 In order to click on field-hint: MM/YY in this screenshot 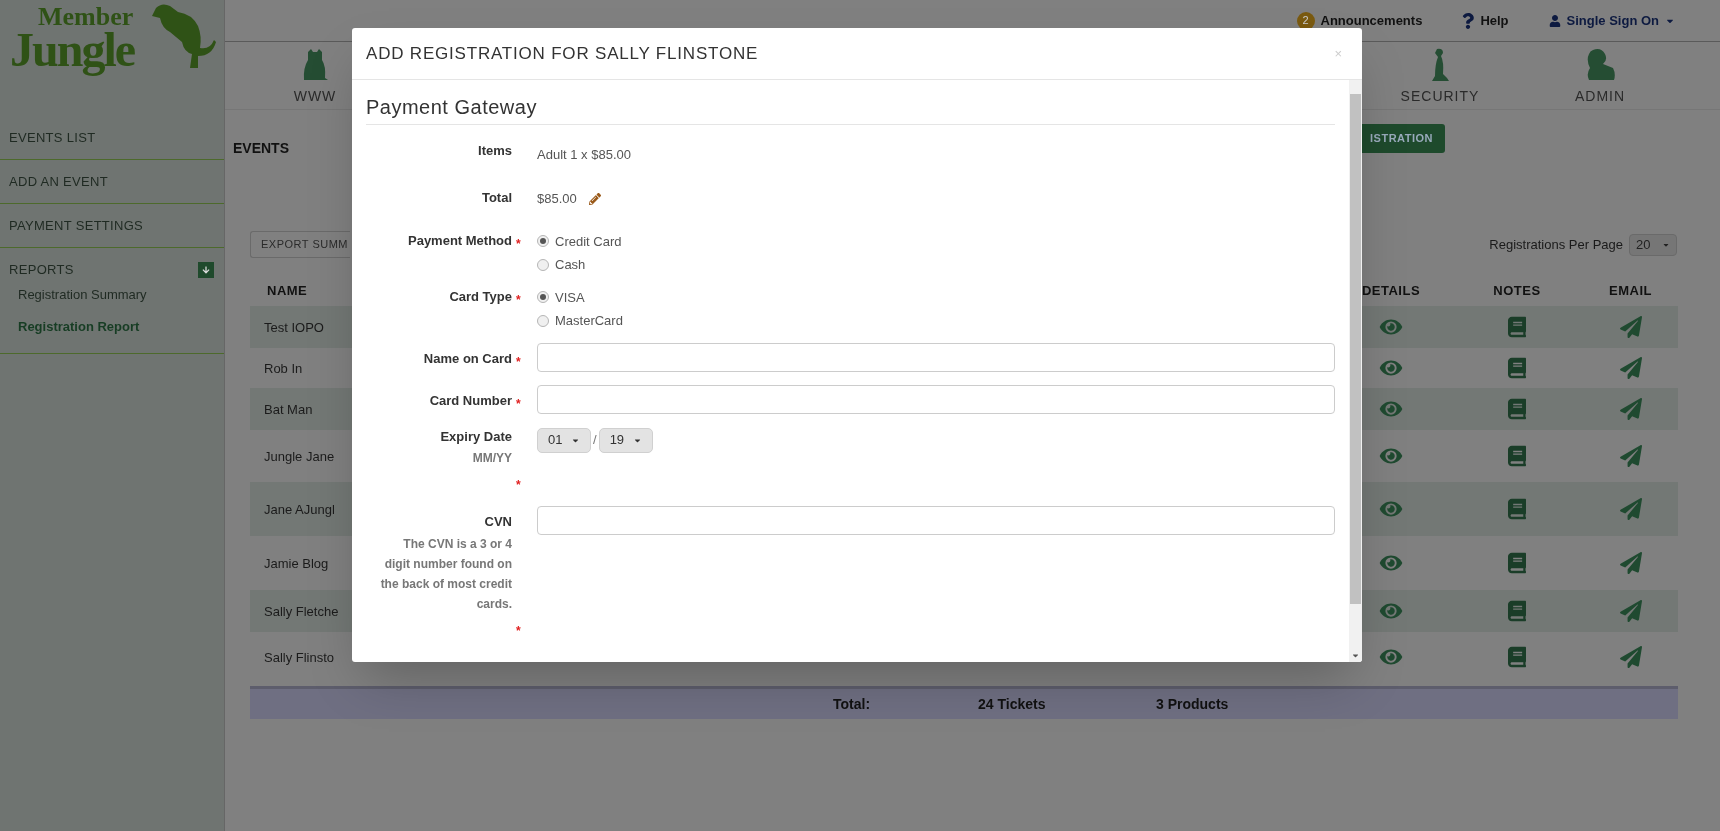, I will do `click(492, 458)`.